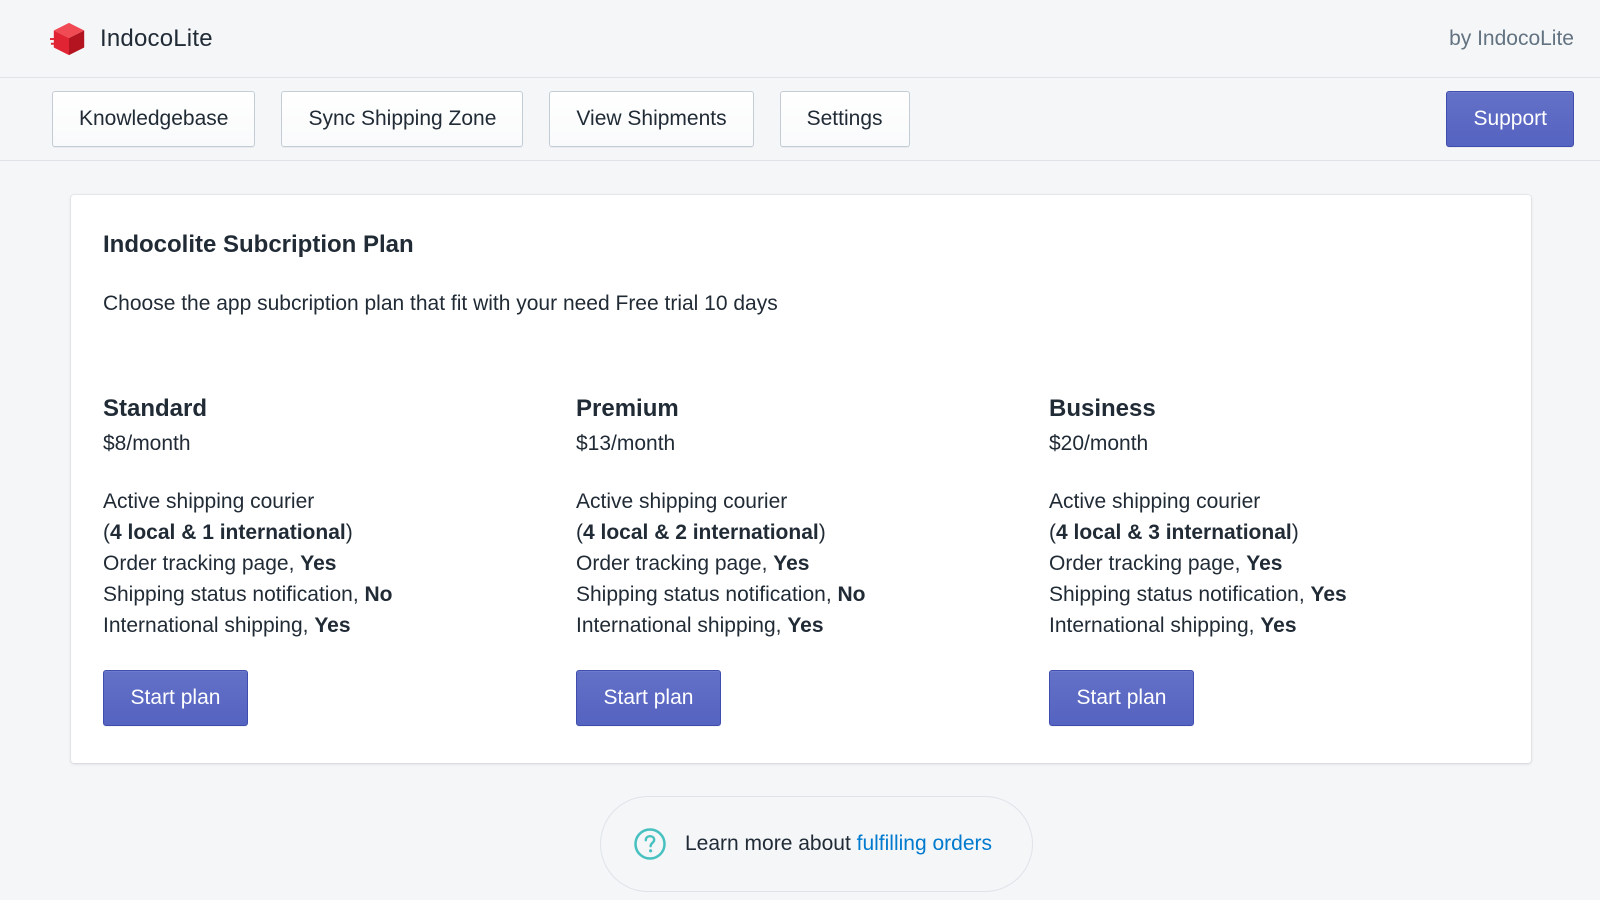 The image size is (1600, 900). What do you see at coordinates (839, 843) in the screenshot?
I see `help-text: Learn more about fulfilling orders` at bounding box center [839, 843].